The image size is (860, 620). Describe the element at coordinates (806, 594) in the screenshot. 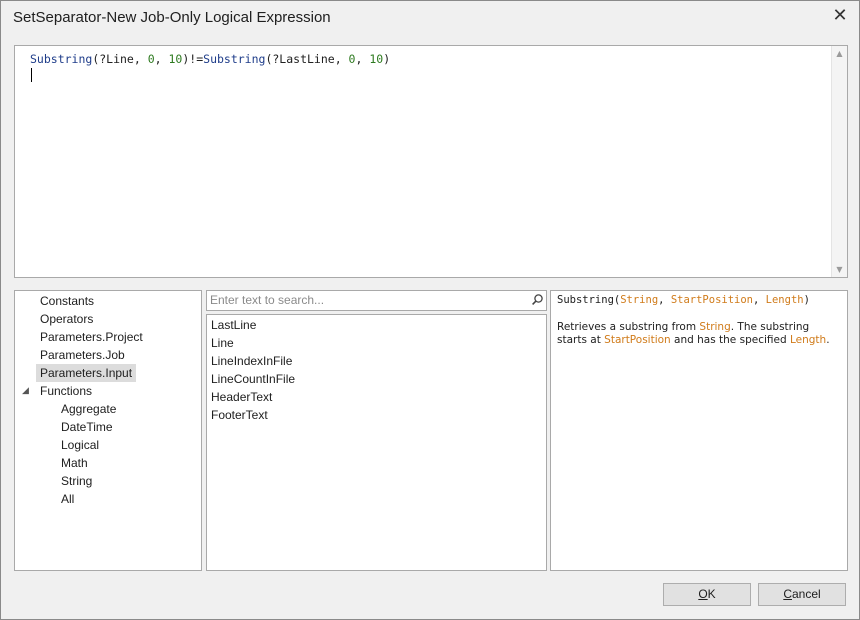

I see `cancel-button-label: ancel` at that location.